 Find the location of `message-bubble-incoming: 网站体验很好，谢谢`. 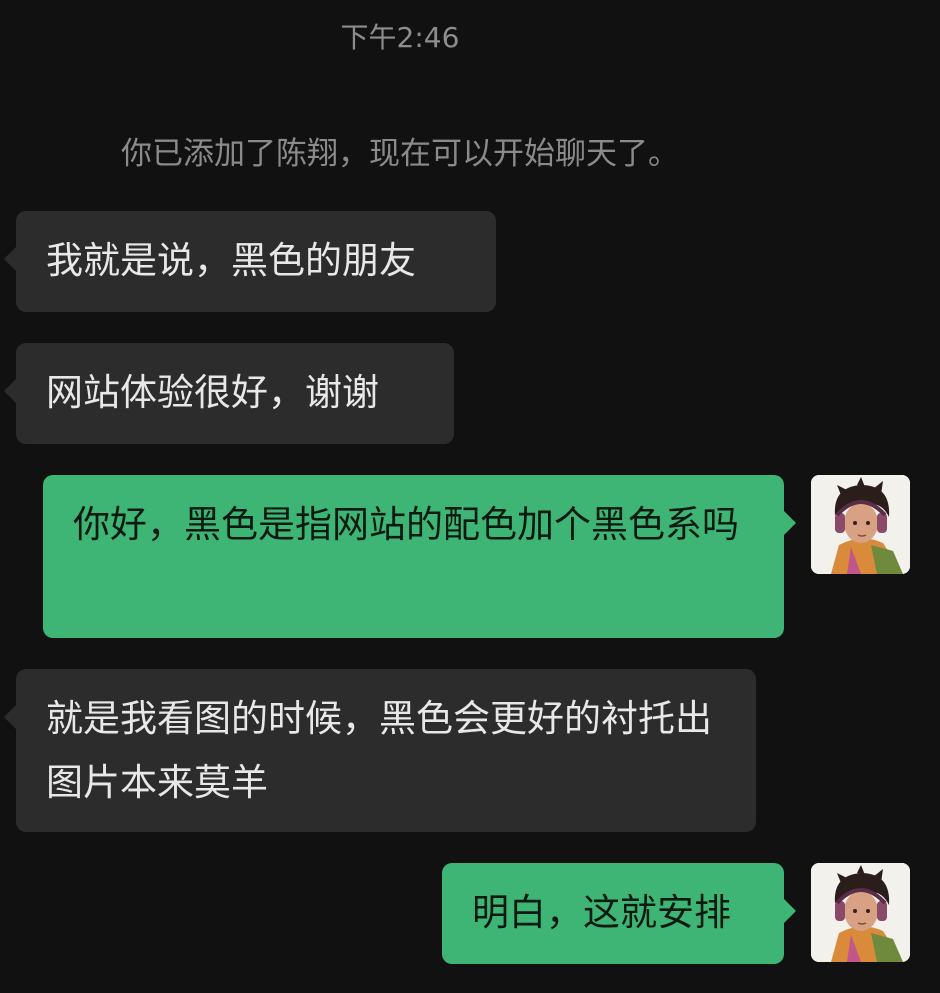

message-bubble-incoming: 网站体验很好，谢谢 is located at coordinates (229, 393).